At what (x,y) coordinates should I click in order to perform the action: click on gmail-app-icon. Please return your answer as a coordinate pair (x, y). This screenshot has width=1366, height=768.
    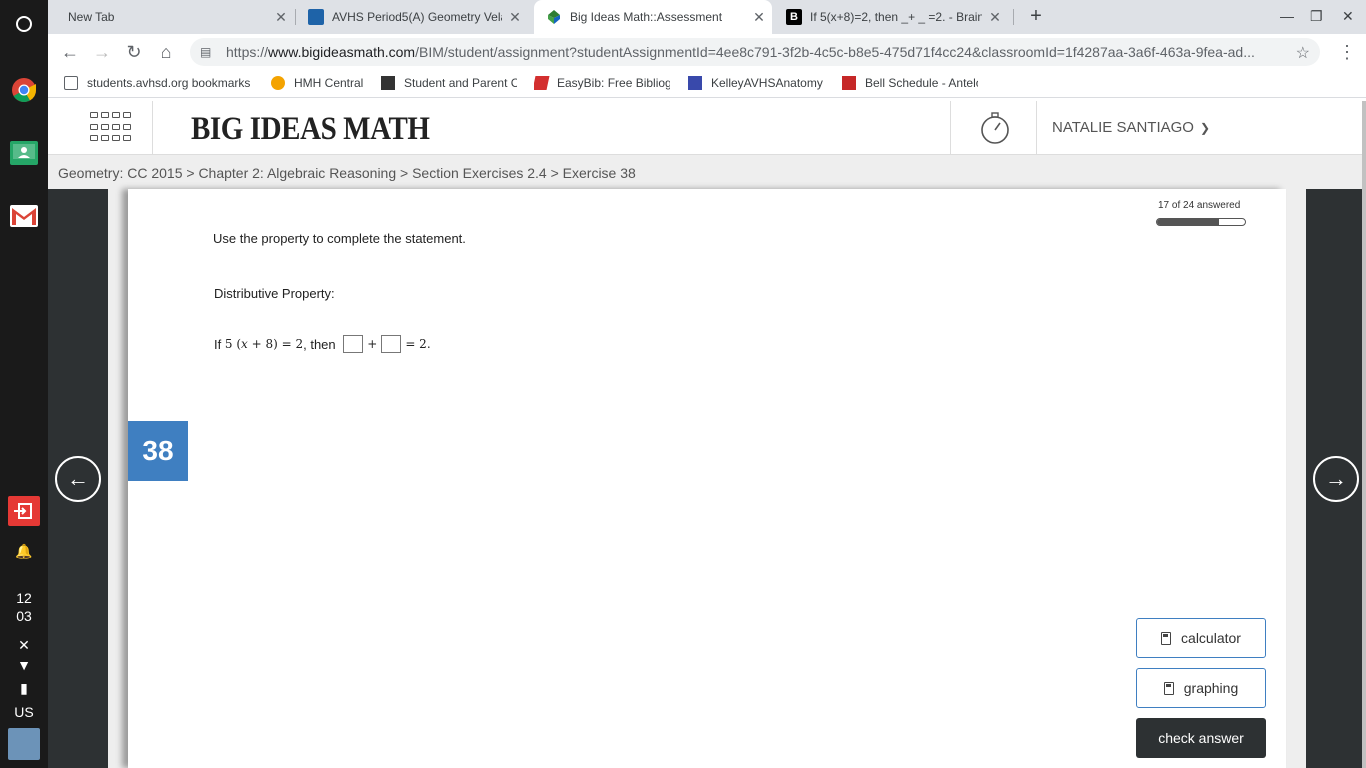
    Looking at the image, I should click on (24, 216).